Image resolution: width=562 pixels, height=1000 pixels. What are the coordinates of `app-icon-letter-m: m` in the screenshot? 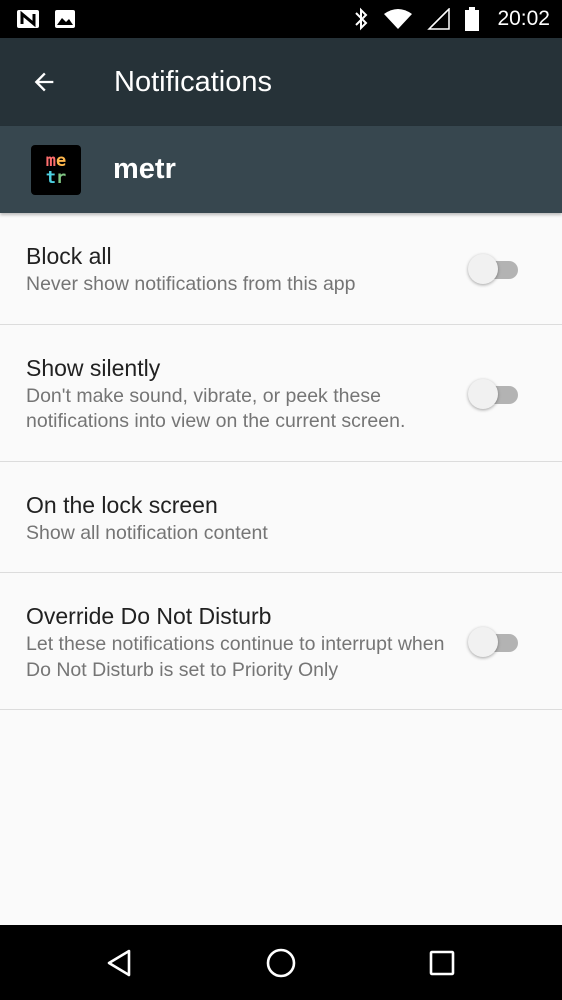 It's located at (50, 160).